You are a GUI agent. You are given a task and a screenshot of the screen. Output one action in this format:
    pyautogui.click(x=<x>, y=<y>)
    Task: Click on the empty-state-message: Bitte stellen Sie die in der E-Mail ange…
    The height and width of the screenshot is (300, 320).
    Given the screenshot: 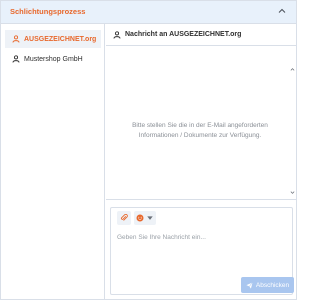 What is the action you would take?
    pyautogui.click(x=200, y=130)
    